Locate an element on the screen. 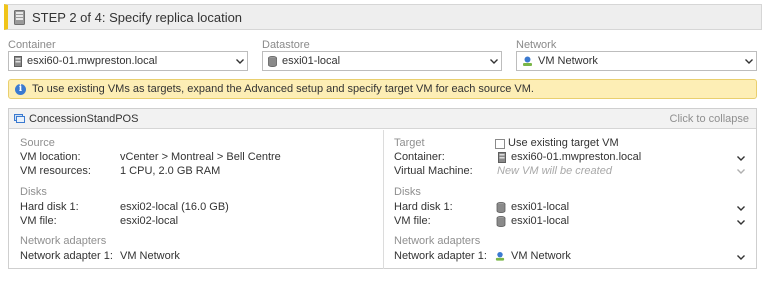 The height and width of the screenshot is (287, 768). target-disks-heading: Disks is located at coordinates (407, 192).